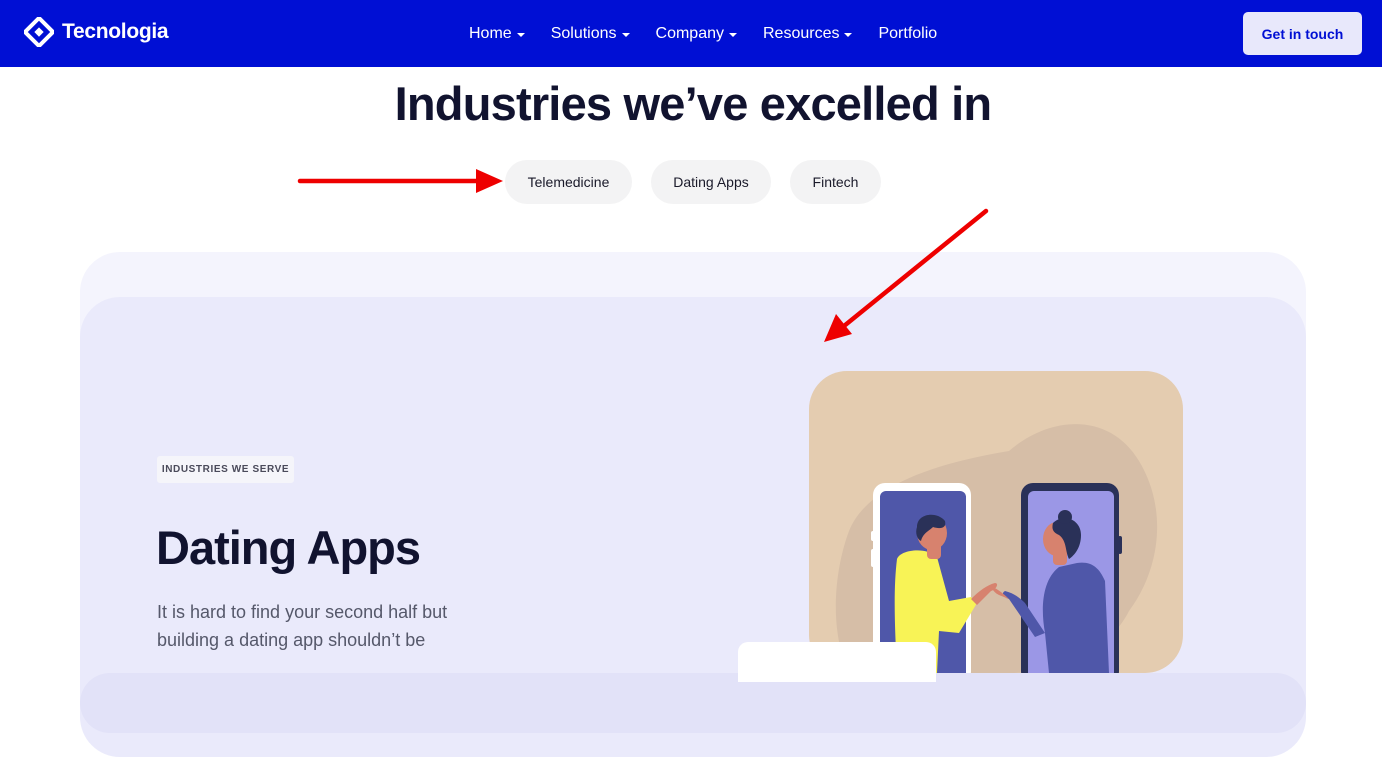 The height and width of the screenshot is (757, 1382). Describe the element at coordinates (693, 103) in the screenshot. I see `section-heading: Industries we’ve excelled in` at that location.